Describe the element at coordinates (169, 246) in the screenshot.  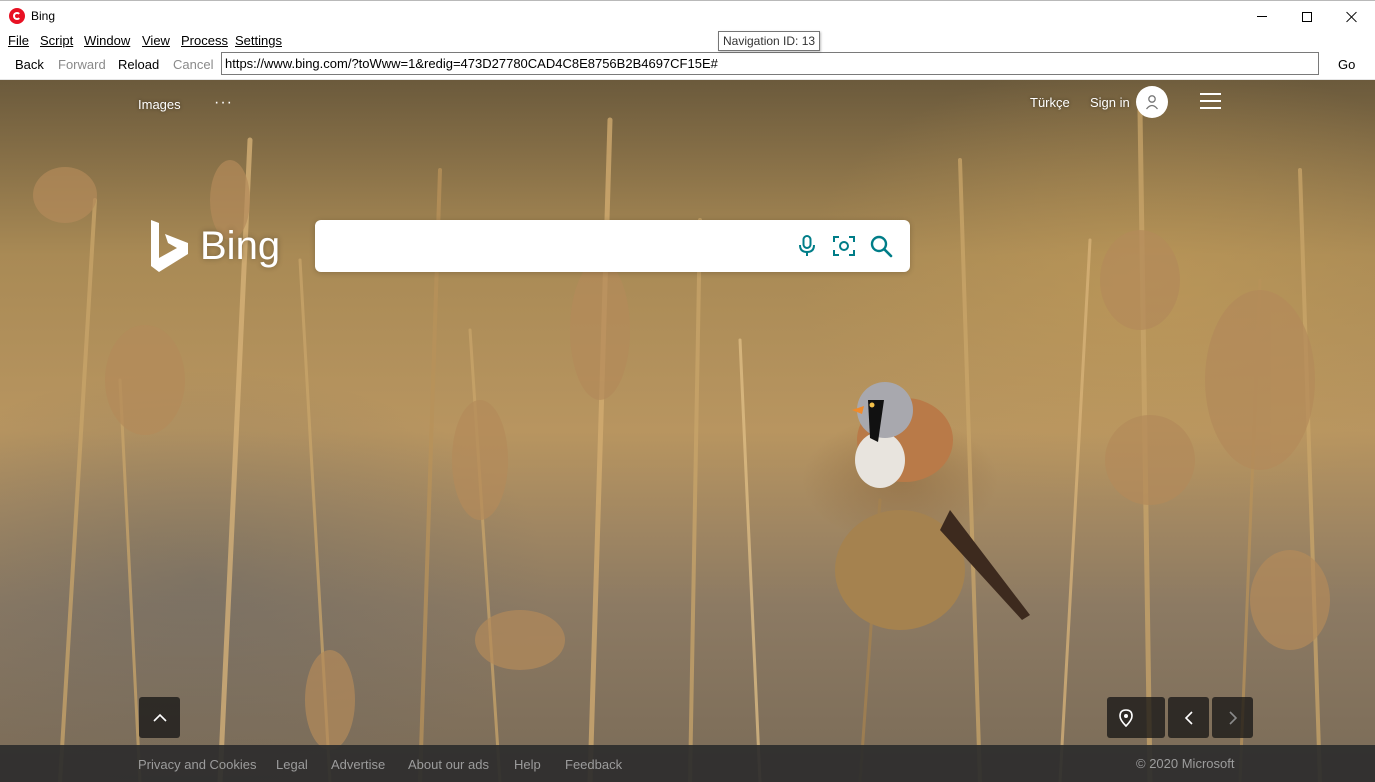
I see `bing-b-icon` at that location.